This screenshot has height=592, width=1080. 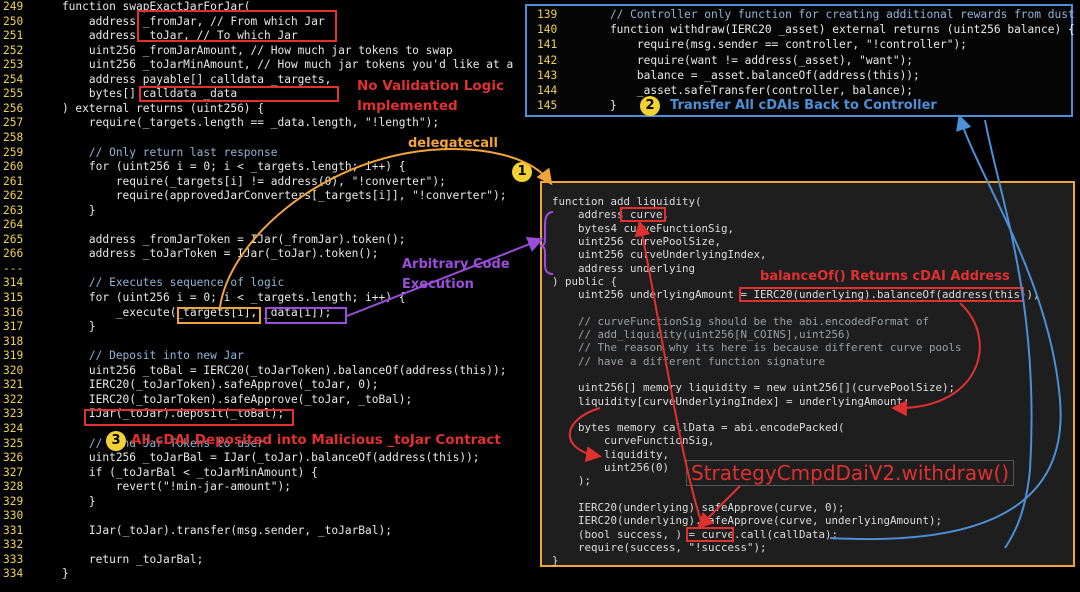 I want to click on no-validation-label: No Validation Logic, so click(x=430, y=86).